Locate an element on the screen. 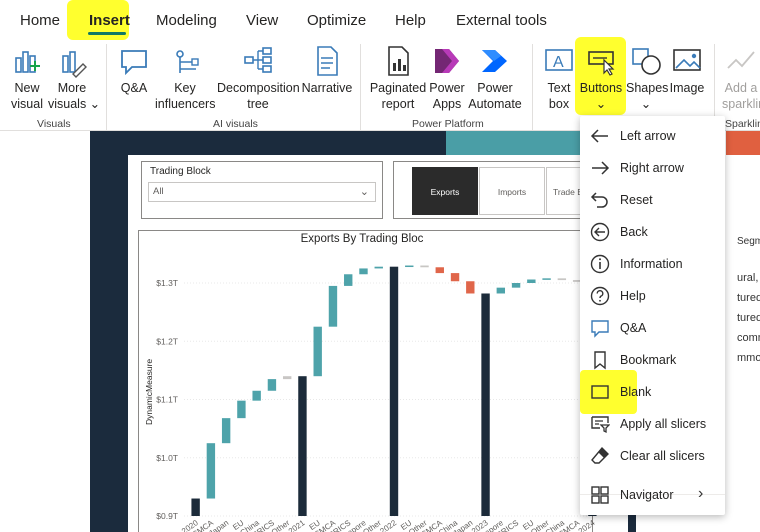  qa-icon is located at coordinates (600, 329).